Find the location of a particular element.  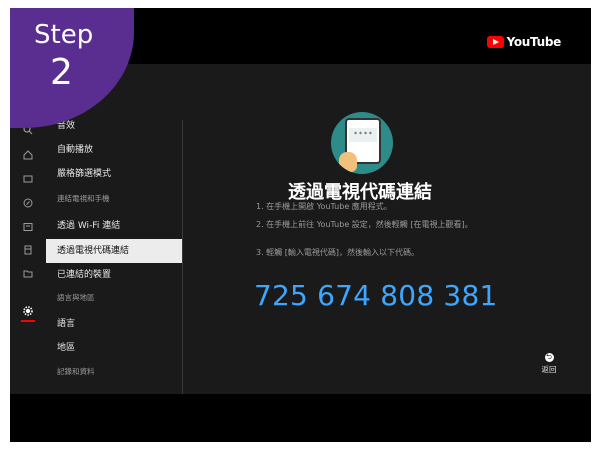

menu-item-autoplay: 自動播放 is located at coordinates (114, 150).